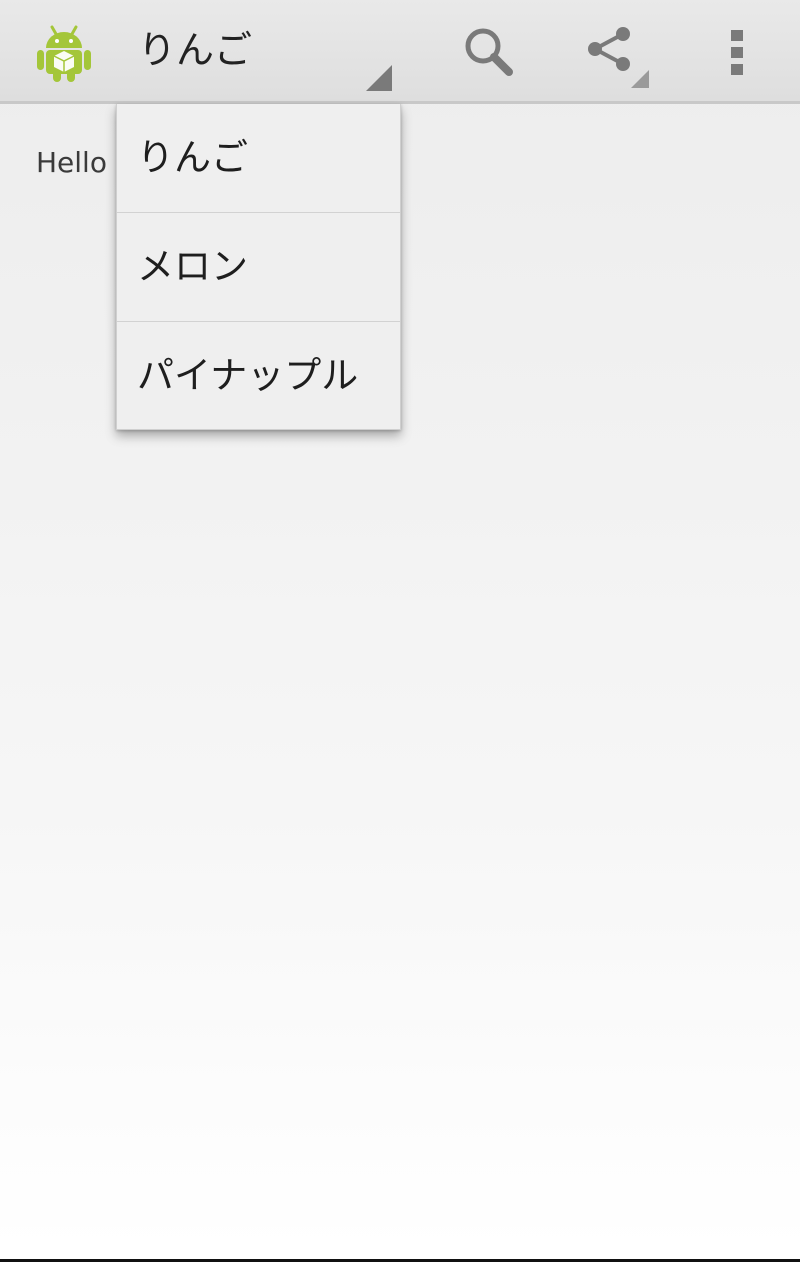  Describe the element at coordinates (64, 52) in the screenshot. I see `android-icon` at that location.